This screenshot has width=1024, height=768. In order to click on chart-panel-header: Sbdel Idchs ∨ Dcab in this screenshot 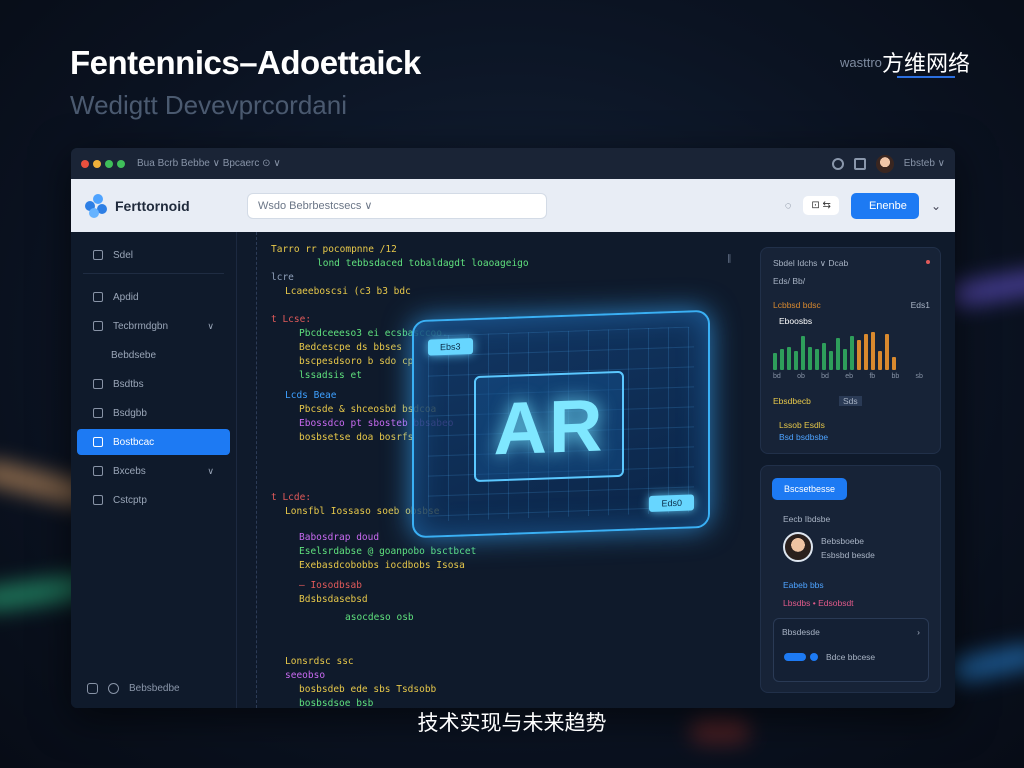, I will do `click(811, 263)`.